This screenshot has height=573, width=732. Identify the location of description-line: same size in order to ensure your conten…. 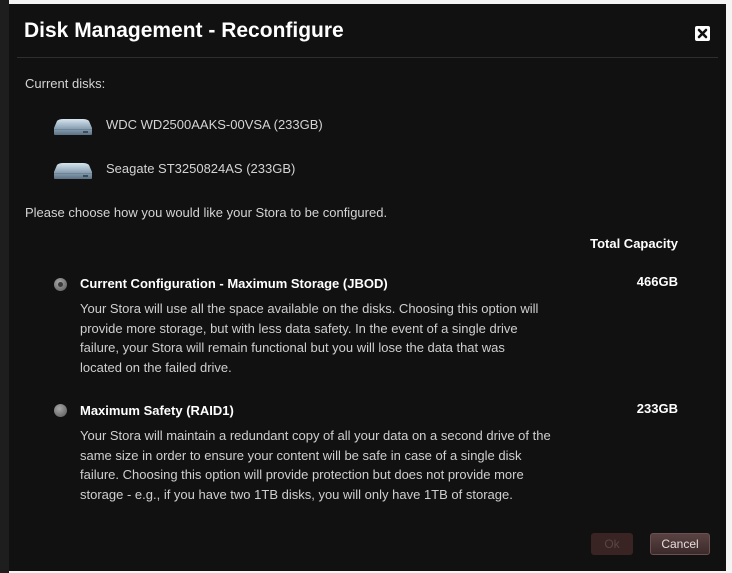
(301, 455).